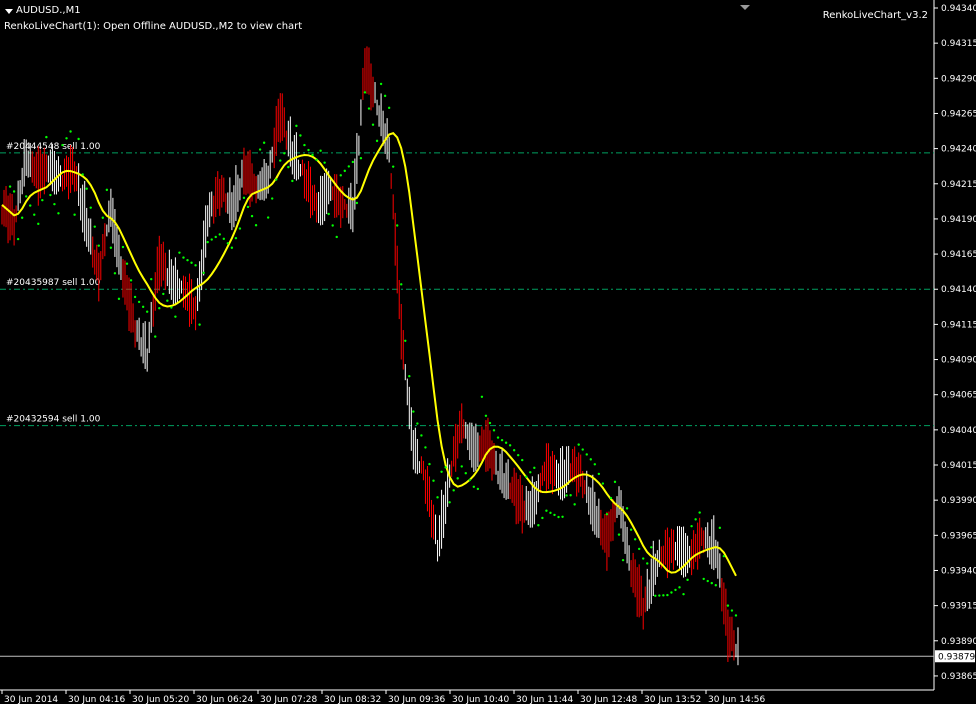 The height and width of the screenshot is (704, 976). What do you see at coordinates (958, 571) in the screenshot?
I see `price-tick-label: 0.93940` at bounding box center [958, 571].